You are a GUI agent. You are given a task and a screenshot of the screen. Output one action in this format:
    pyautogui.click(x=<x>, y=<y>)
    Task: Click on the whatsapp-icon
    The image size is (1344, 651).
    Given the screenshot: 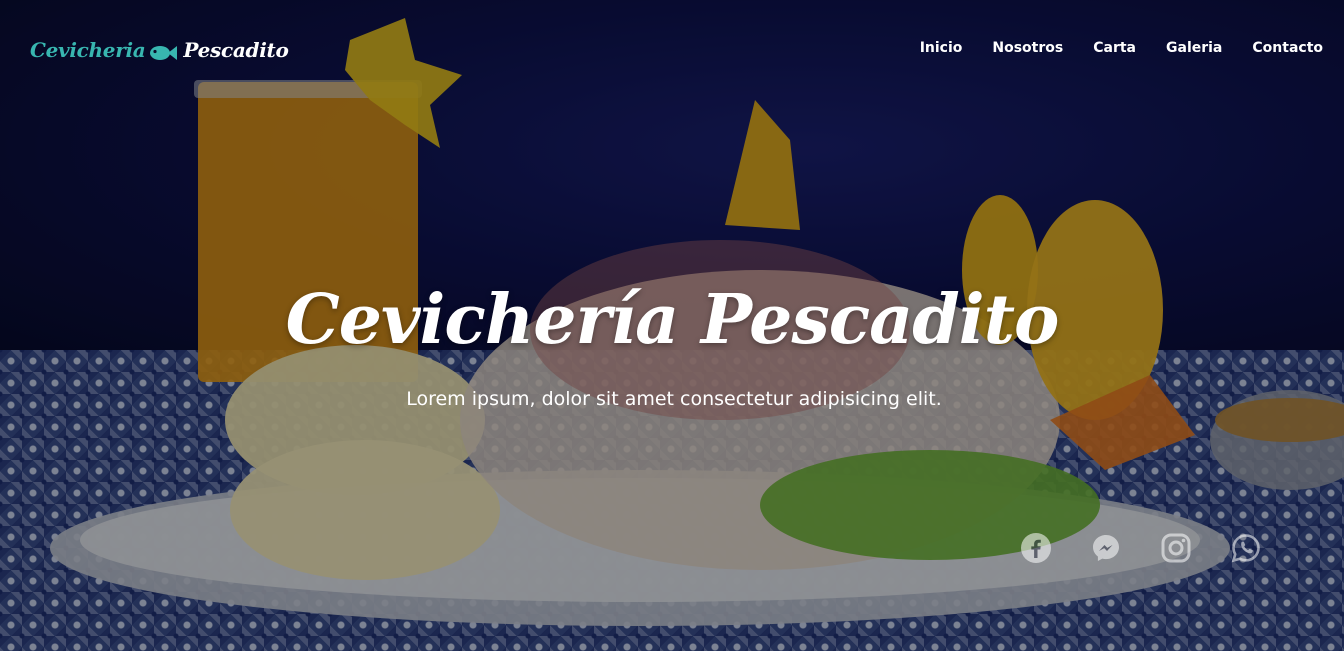 What is the action you would take?
    pyautogui.click(x=1246, y=548)
    